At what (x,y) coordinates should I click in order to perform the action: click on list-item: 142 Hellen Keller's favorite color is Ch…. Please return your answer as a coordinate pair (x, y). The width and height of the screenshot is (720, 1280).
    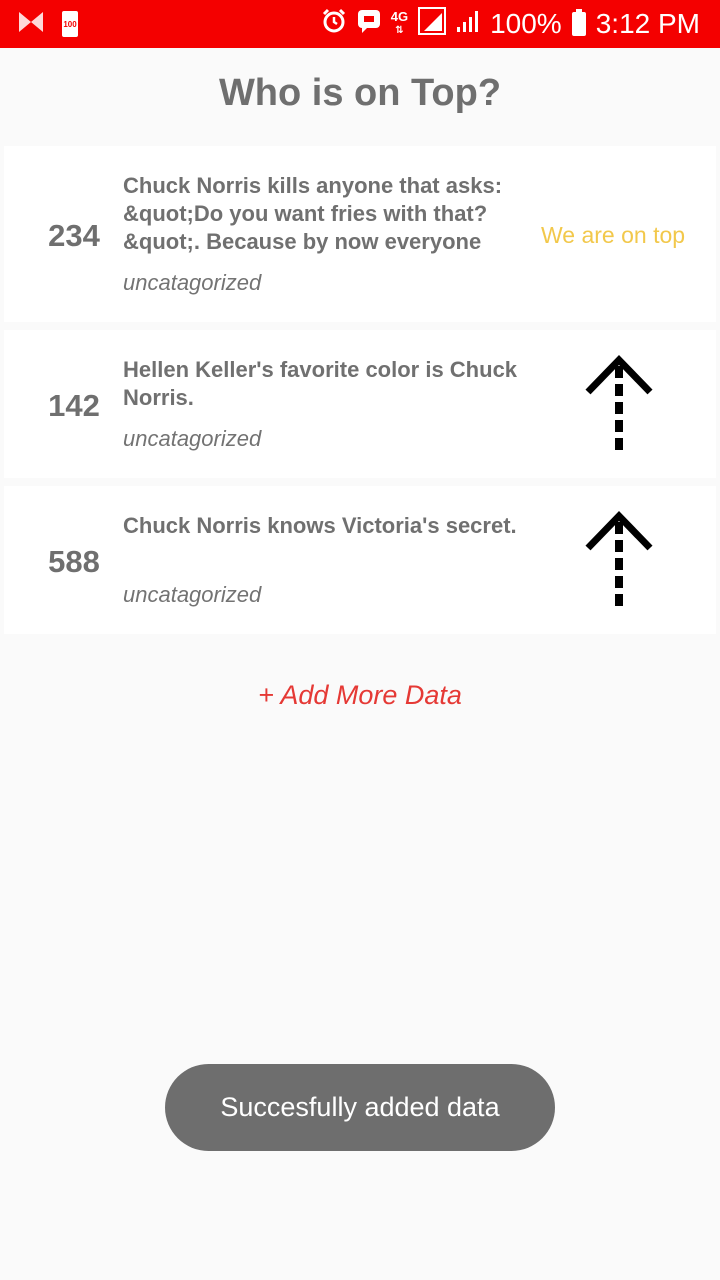
    Looking at the image, I should click on (360, 404).